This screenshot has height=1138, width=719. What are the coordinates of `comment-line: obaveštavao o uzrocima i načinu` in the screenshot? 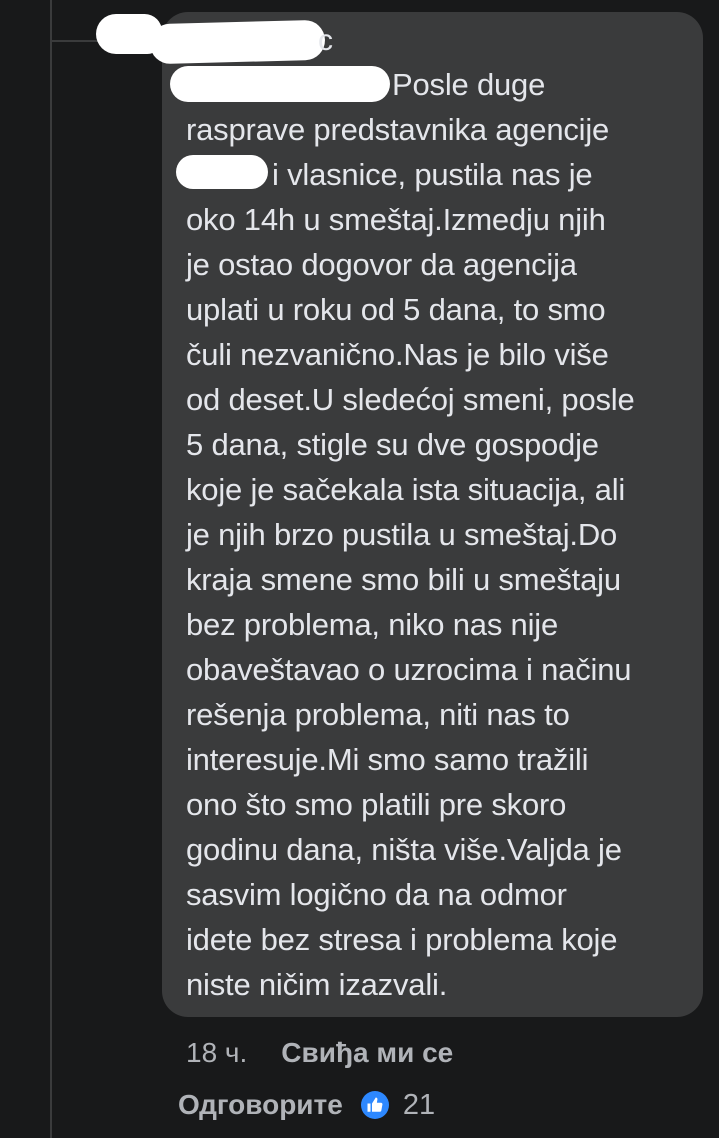 It's located at (409, 669).